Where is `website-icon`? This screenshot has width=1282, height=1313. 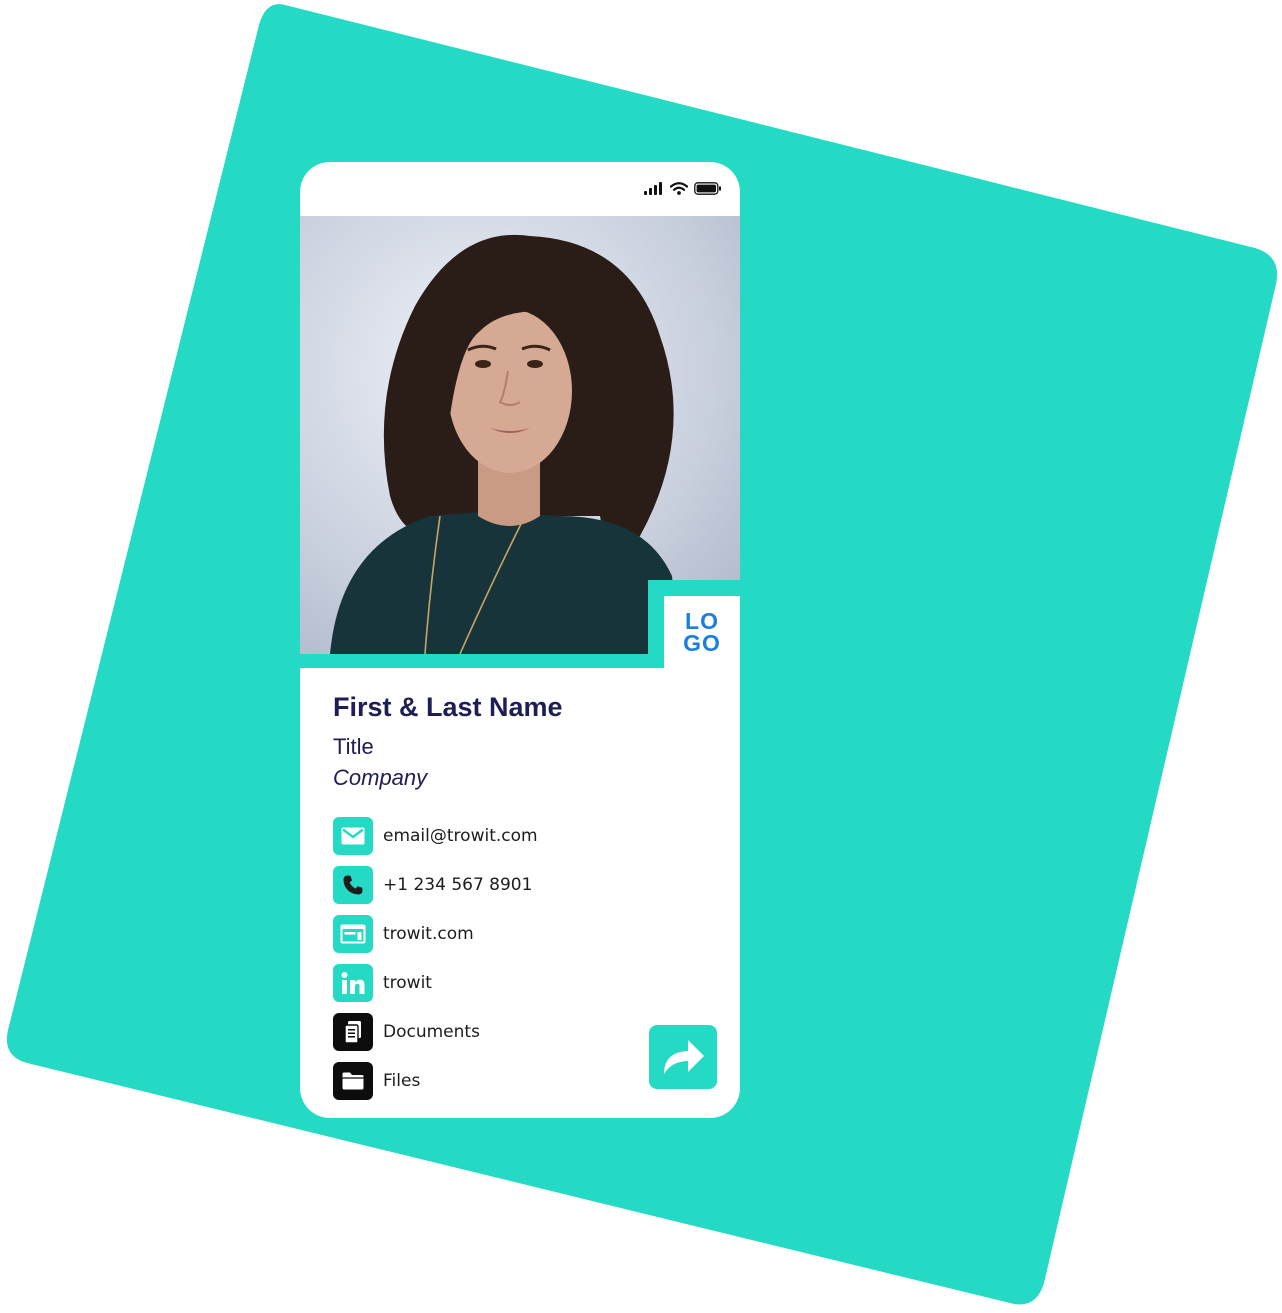 website-icon is located at coordinates (353, 934).